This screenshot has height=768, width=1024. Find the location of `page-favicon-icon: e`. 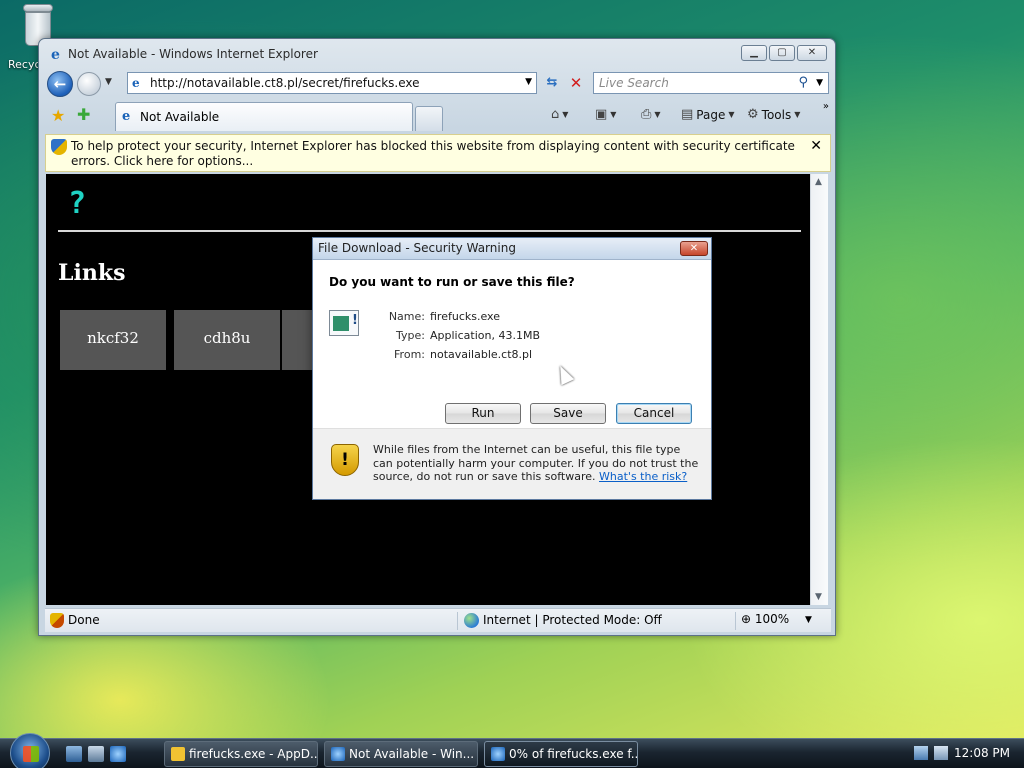

page-favicon-icon: e is located at coordinates (136, 83).